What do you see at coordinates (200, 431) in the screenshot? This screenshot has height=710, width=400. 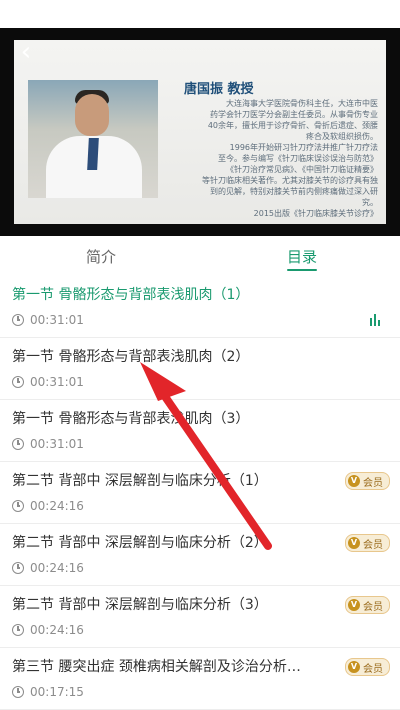 I see `lesson-item: 第一节 骨骼形态与背部表浅肌肉（3） 00:31:01` at bounding box center [200, 431].